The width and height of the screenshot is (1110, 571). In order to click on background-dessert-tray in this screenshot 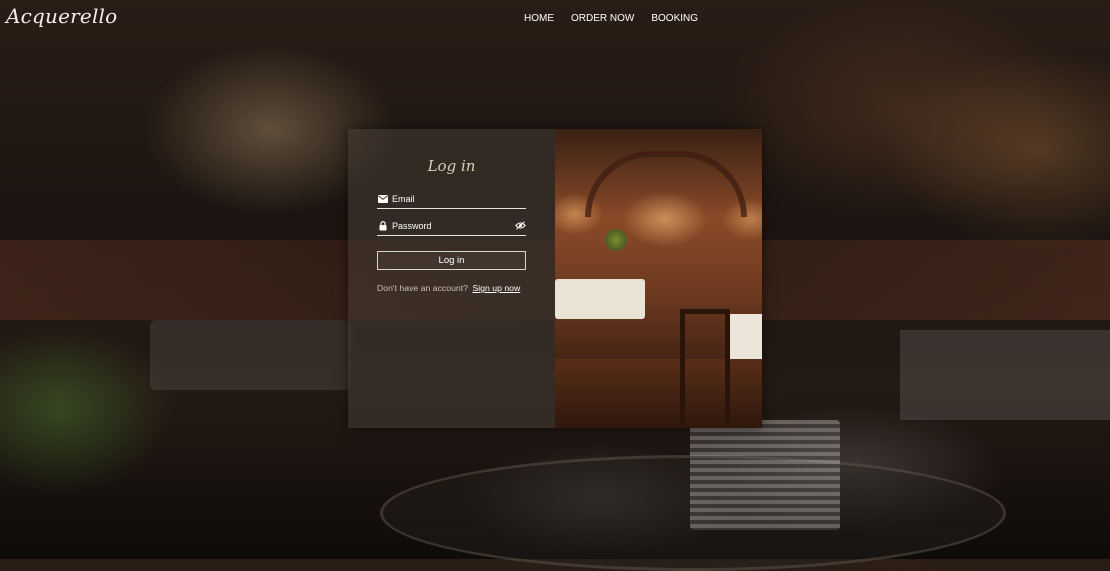, I will do `click(693, 513)`.